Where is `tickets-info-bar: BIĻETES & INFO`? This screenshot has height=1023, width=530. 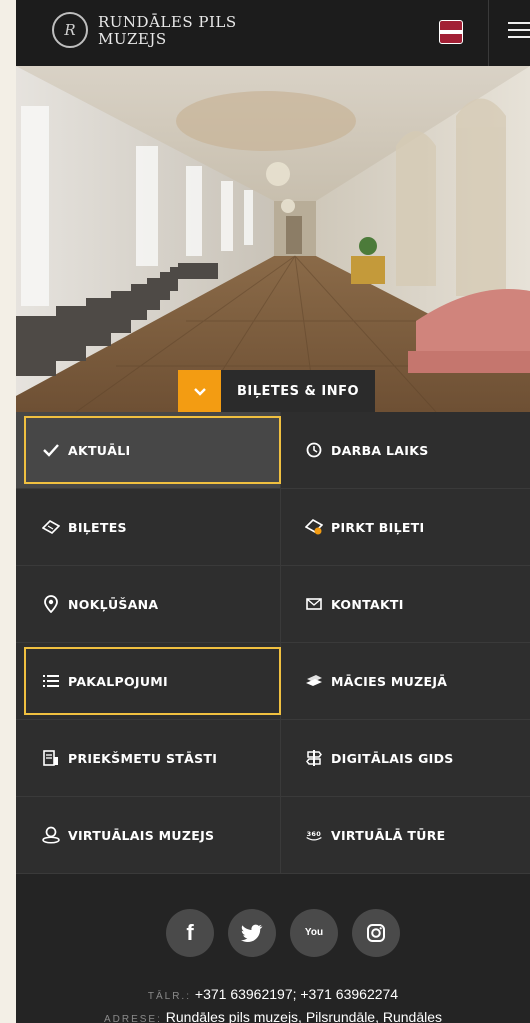 tickets-info-bar: BIĻETES & INFO is located at coordinates (277, 391).